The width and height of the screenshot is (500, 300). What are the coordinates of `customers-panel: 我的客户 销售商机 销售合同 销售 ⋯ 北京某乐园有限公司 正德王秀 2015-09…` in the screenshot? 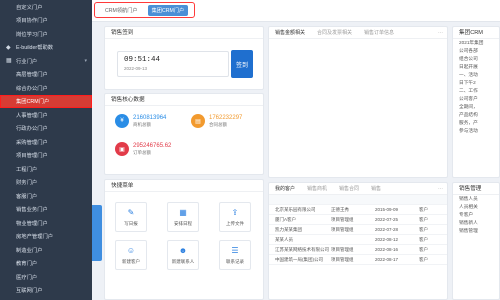 It's located at (358, 241).